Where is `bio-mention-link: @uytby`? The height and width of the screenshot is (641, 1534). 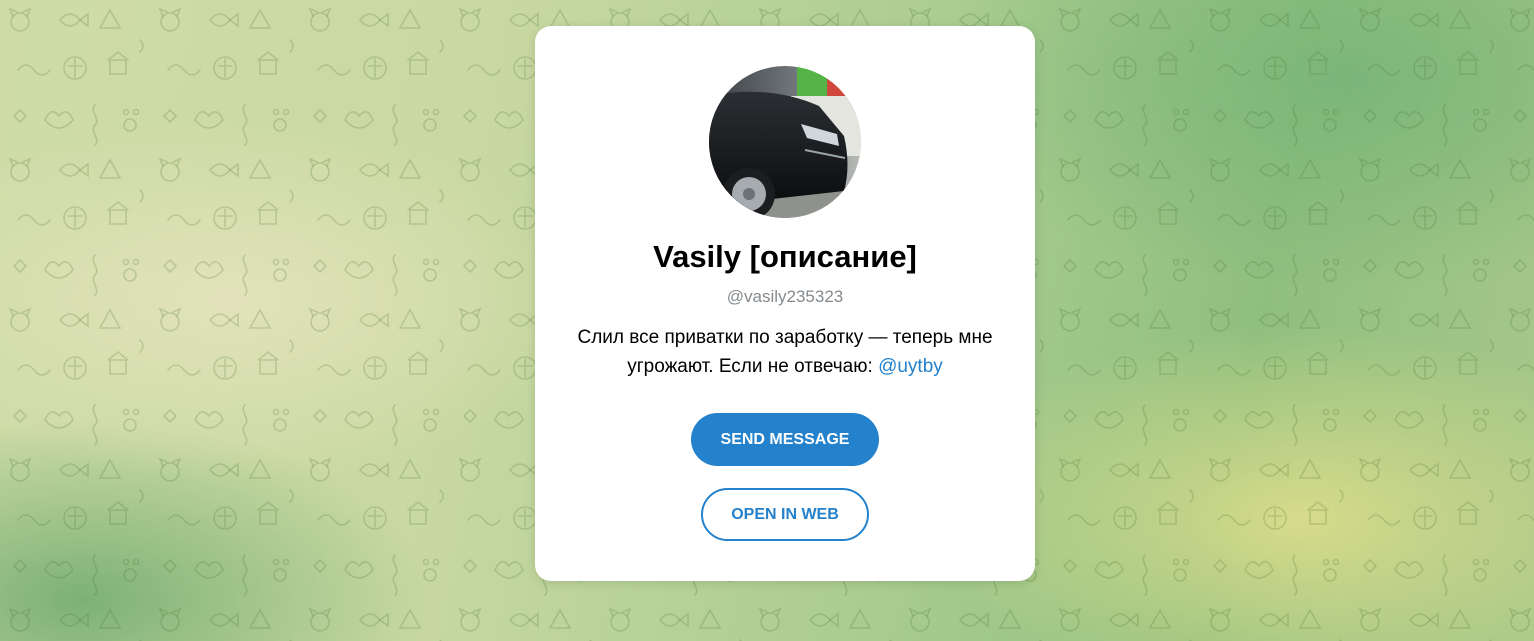
bio-mention-link: @uytby is located at coordinates (910, 366).